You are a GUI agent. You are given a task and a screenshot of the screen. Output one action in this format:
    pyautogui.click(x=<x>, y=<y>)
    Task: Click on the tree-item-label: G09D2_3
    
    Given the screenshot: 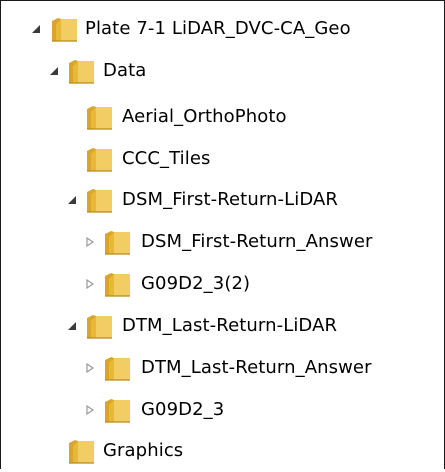 What is the action you would take?
    pyautogui.click(x=183, y=409)
    